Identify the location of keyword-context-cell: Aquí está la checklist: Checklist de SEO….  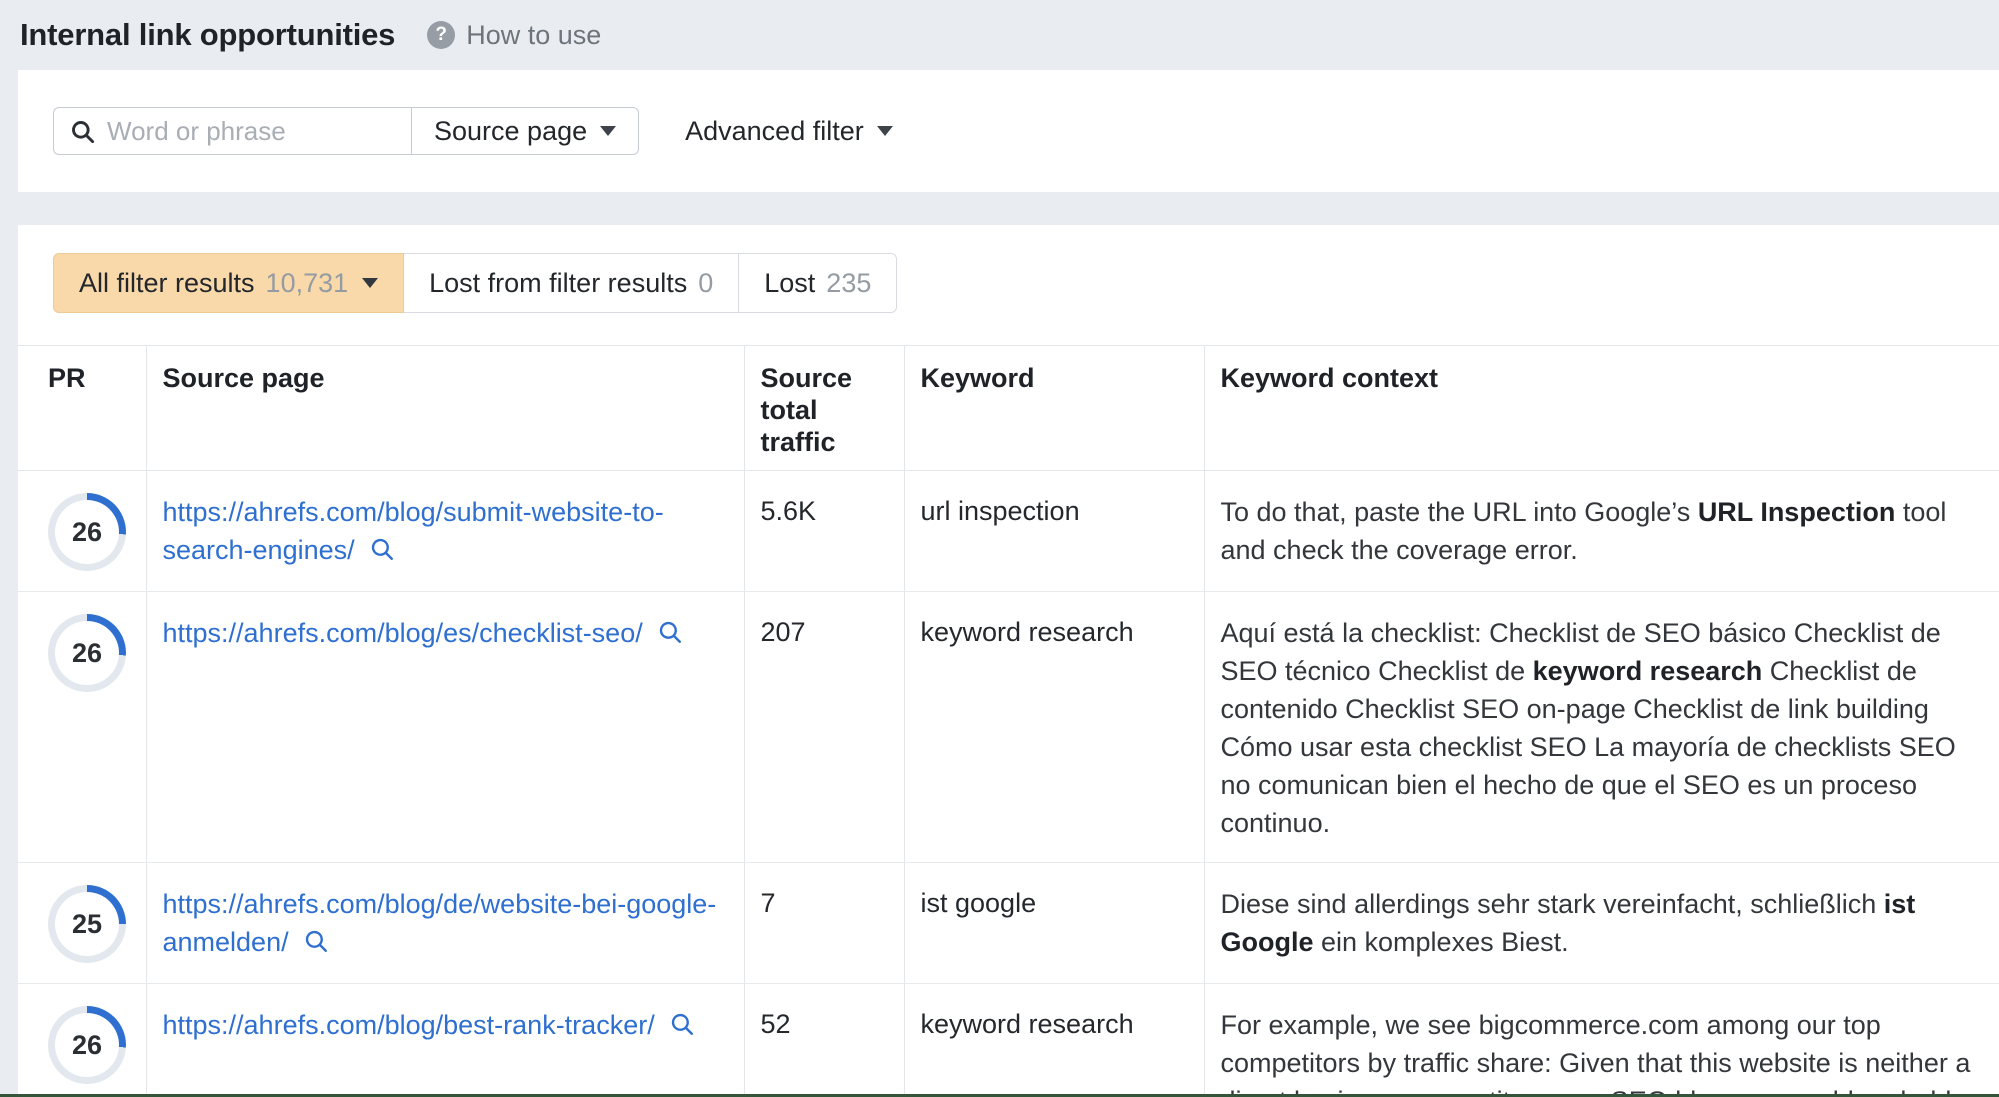
(1601, 727).